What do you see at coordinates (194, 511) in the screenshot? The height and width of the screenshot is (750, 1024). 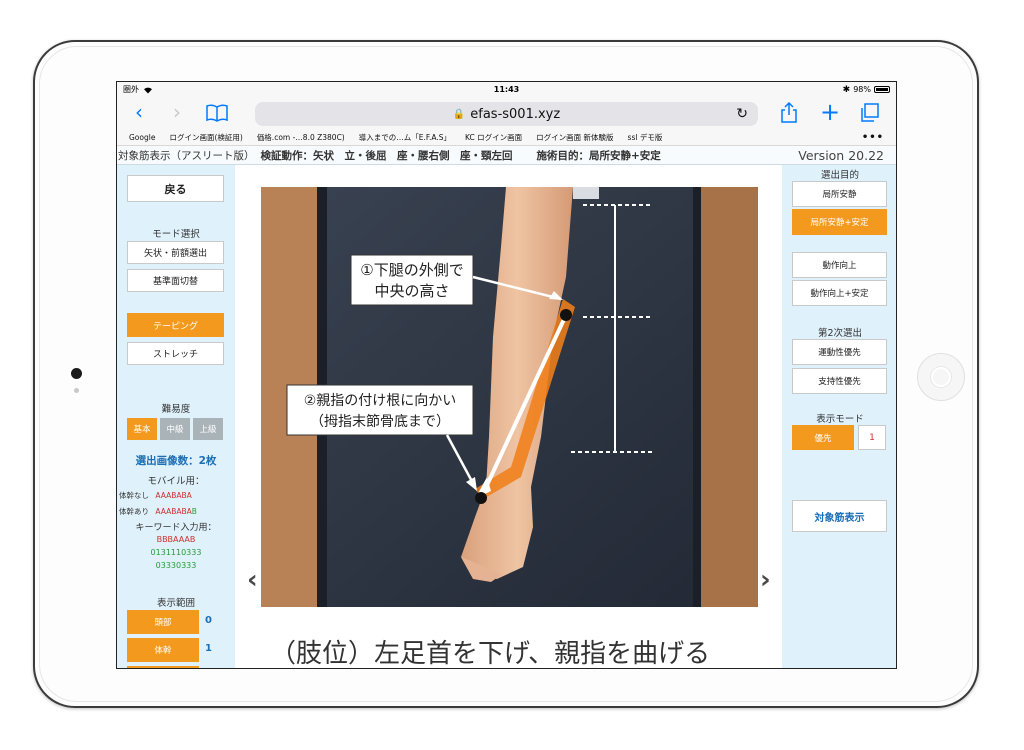 I see `trunk-yes-code-suffix: B` at bounding box center [194, 511].